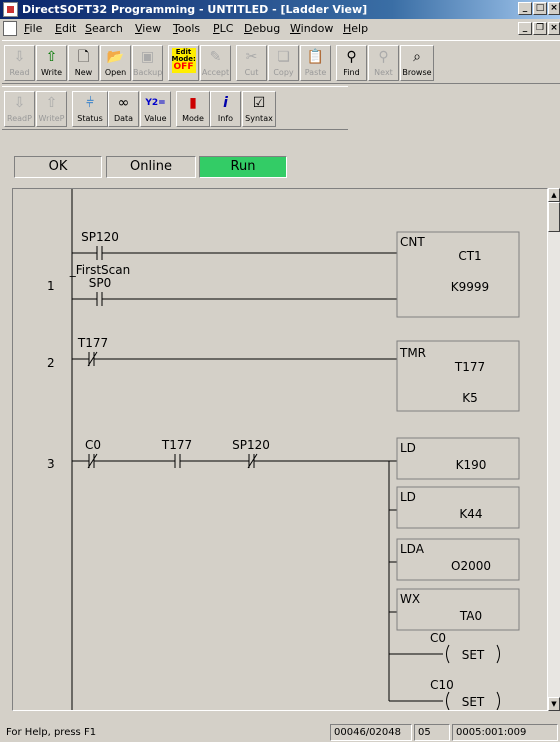 This screenshot has width=560, height=742. I want to click on box-operand: K190, so click(471, 465).